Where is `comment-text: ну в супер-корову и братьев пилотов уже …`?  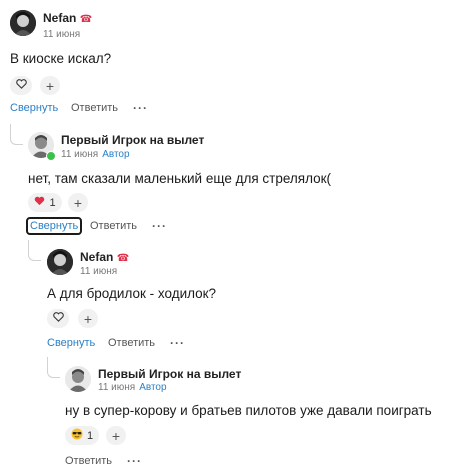 comment-text: ну в супер-корову и братьев пилотов уже … is located at coordinates (248, 410).